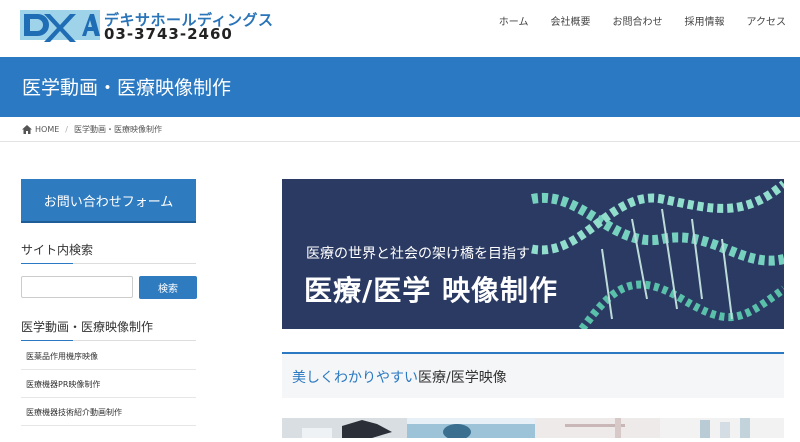  What do you see at coordinates (514, 20) in the screenshot?
I see `nav-home: ホーム` at bounding box center [514, 20].